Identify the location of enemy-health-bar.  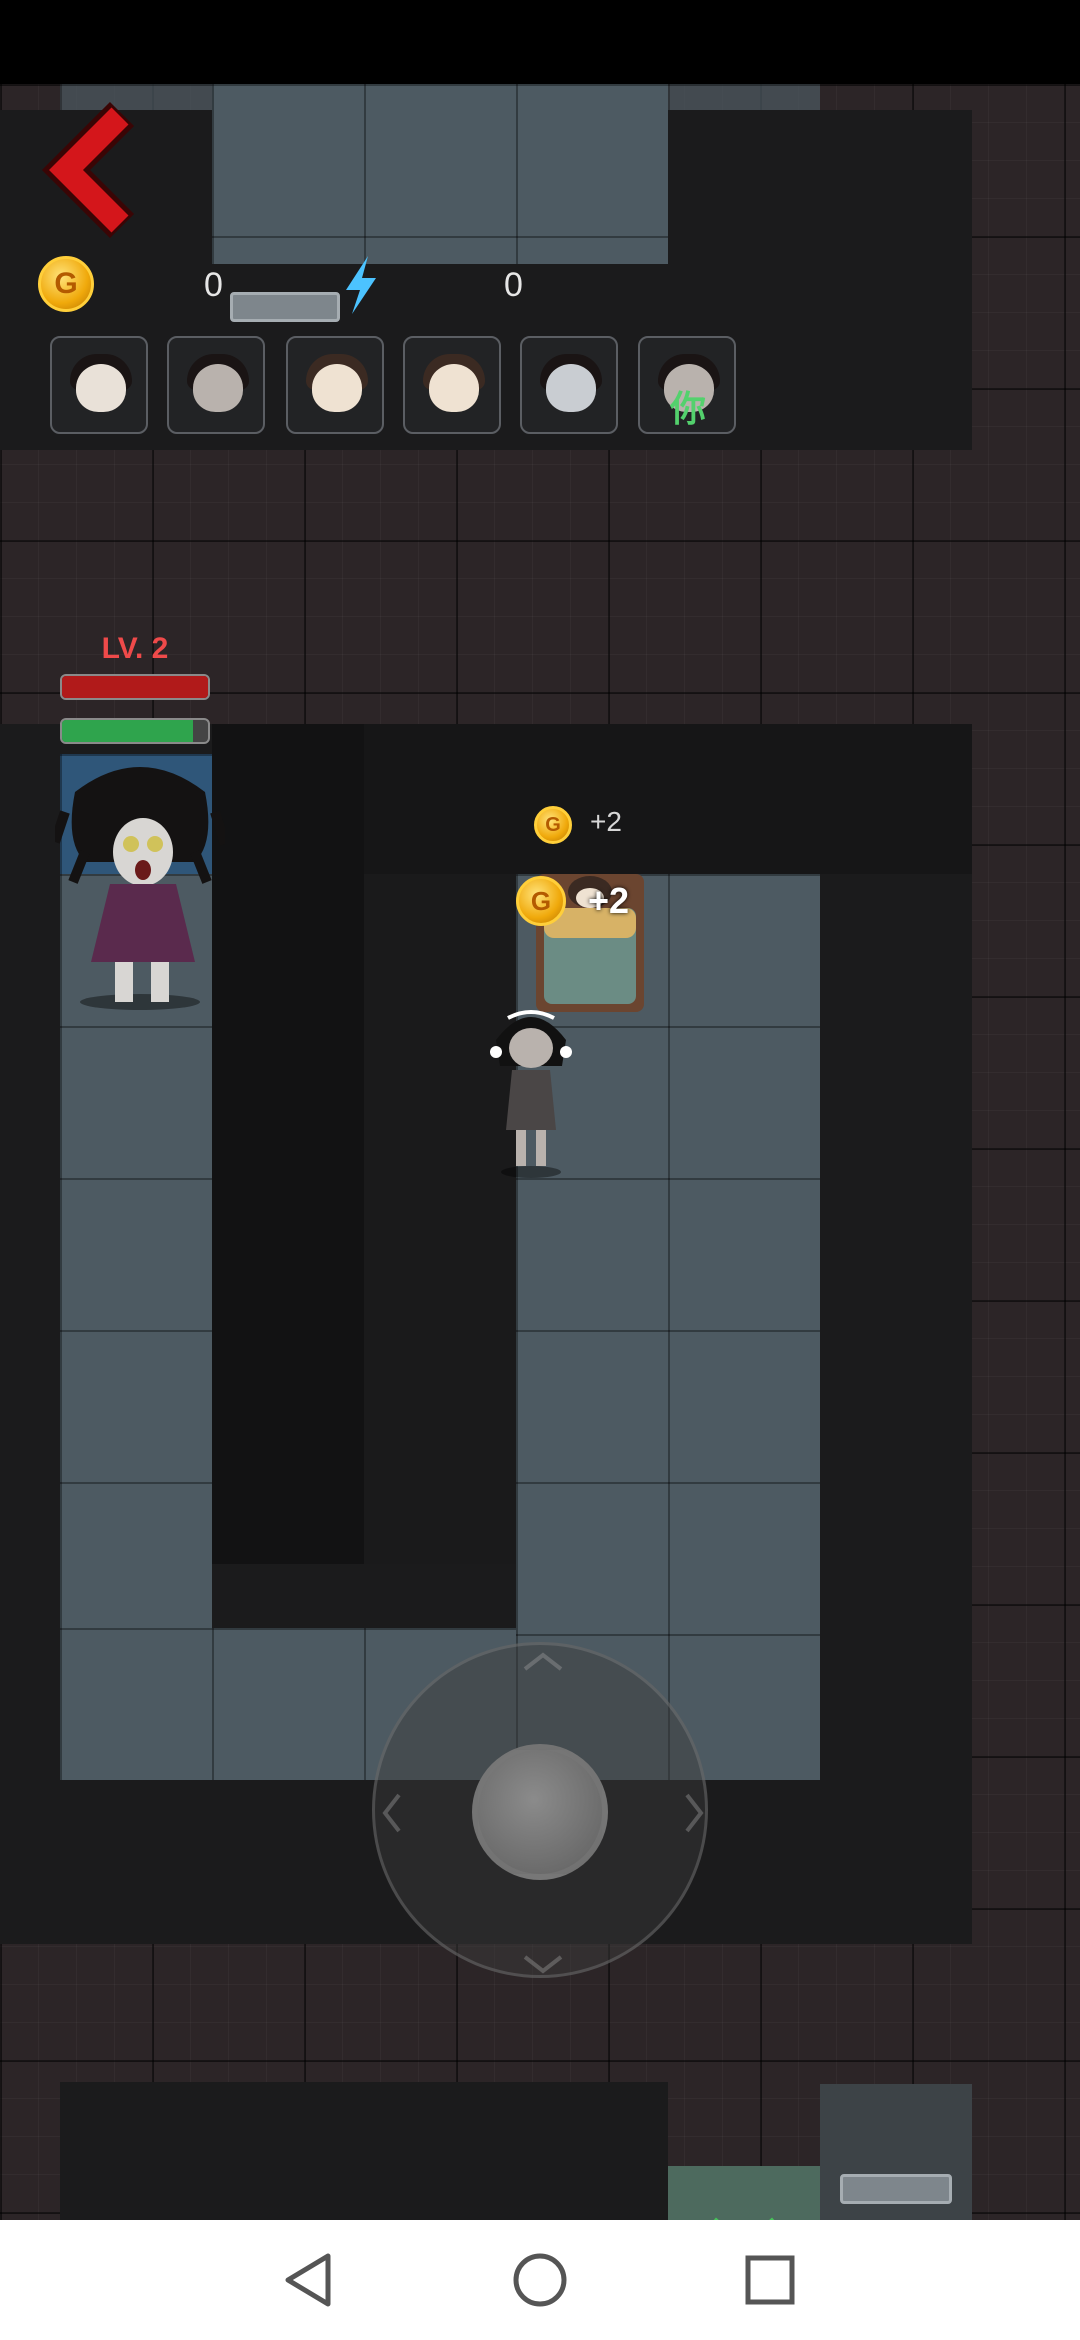
(135, 687).